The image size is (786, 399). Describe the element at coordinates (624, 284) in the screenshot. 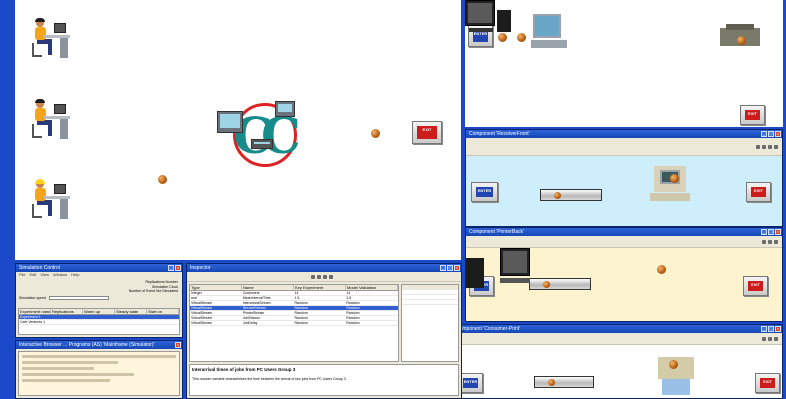

I see `printer-canvas: ENTER EXIT` at that location.